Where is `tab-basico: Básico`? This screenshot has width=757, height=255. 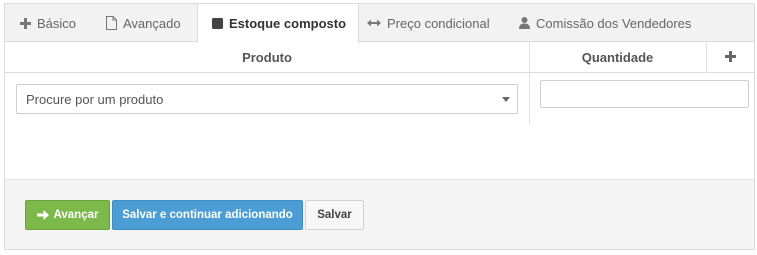 tab-basico: Básico is located at coordinates (48, 23).